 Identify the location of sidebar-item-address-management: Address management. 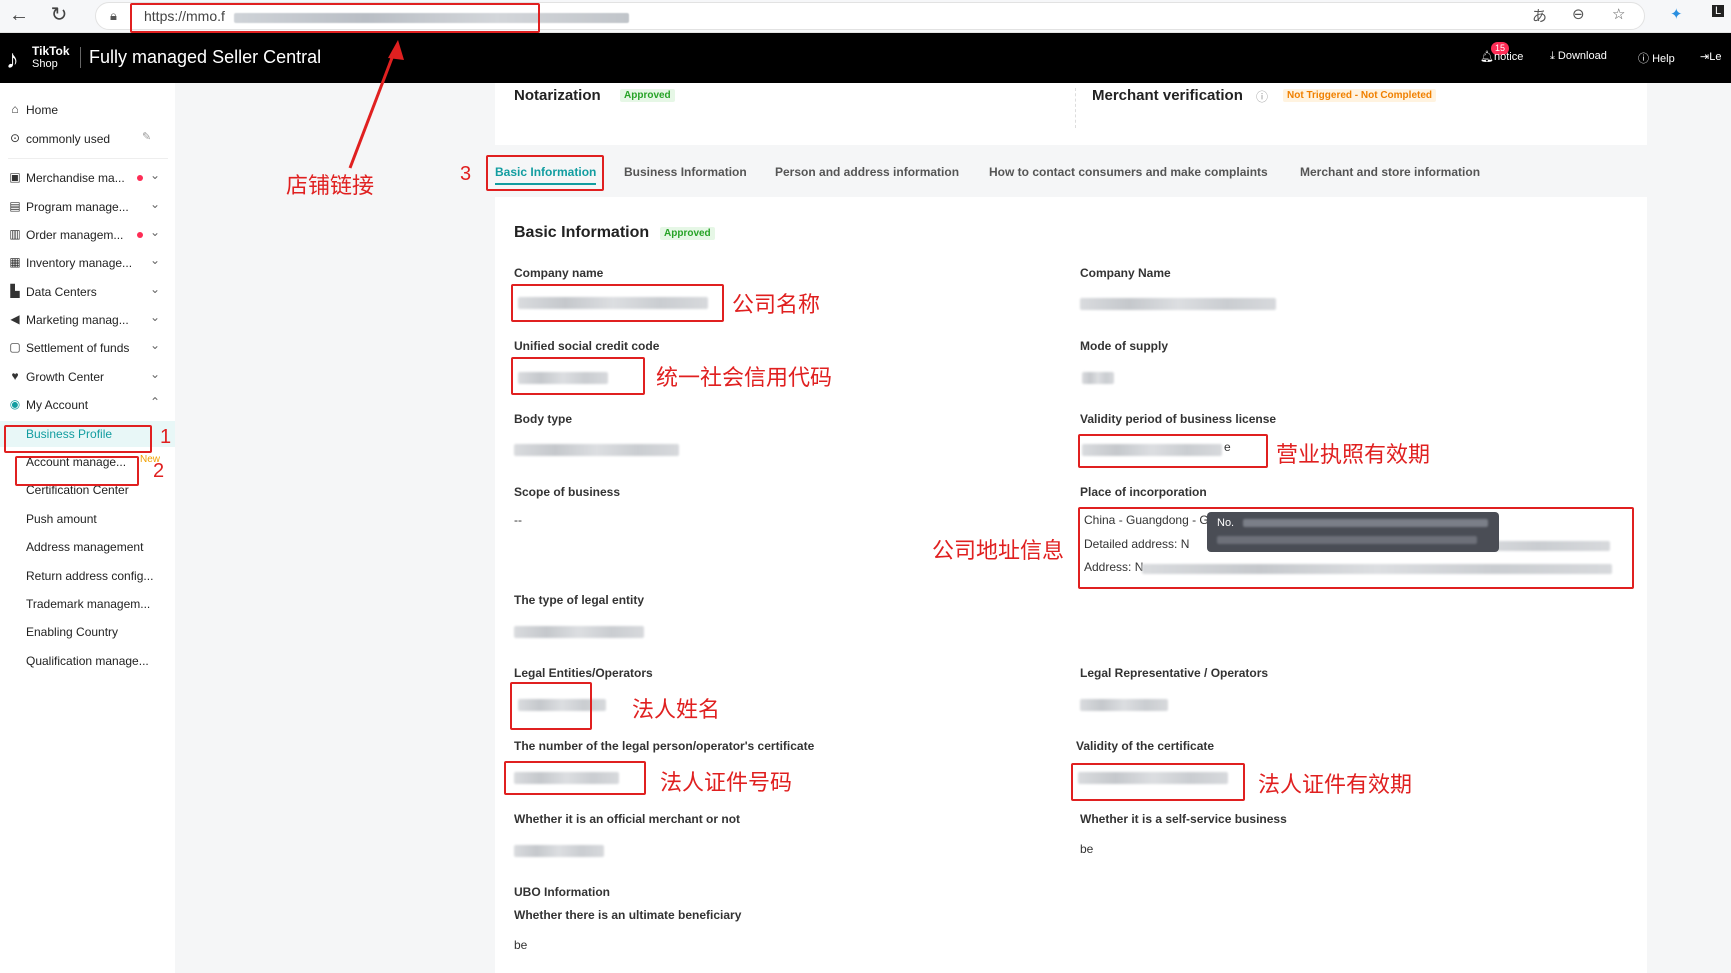
(87, 547).